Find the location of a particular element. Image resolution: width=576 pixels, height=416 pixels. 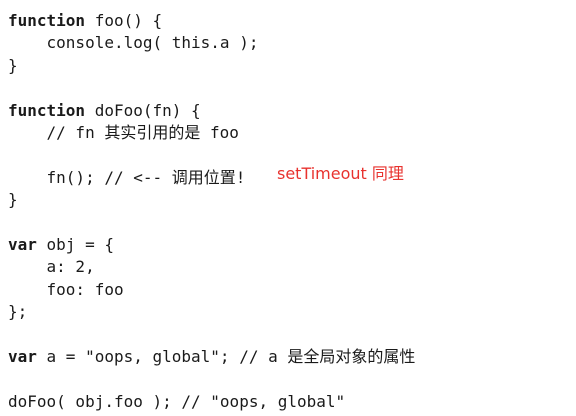

code-line: var a = "oops, global"; // a 是全局对象的属性 is located at coordinates (211, 357).